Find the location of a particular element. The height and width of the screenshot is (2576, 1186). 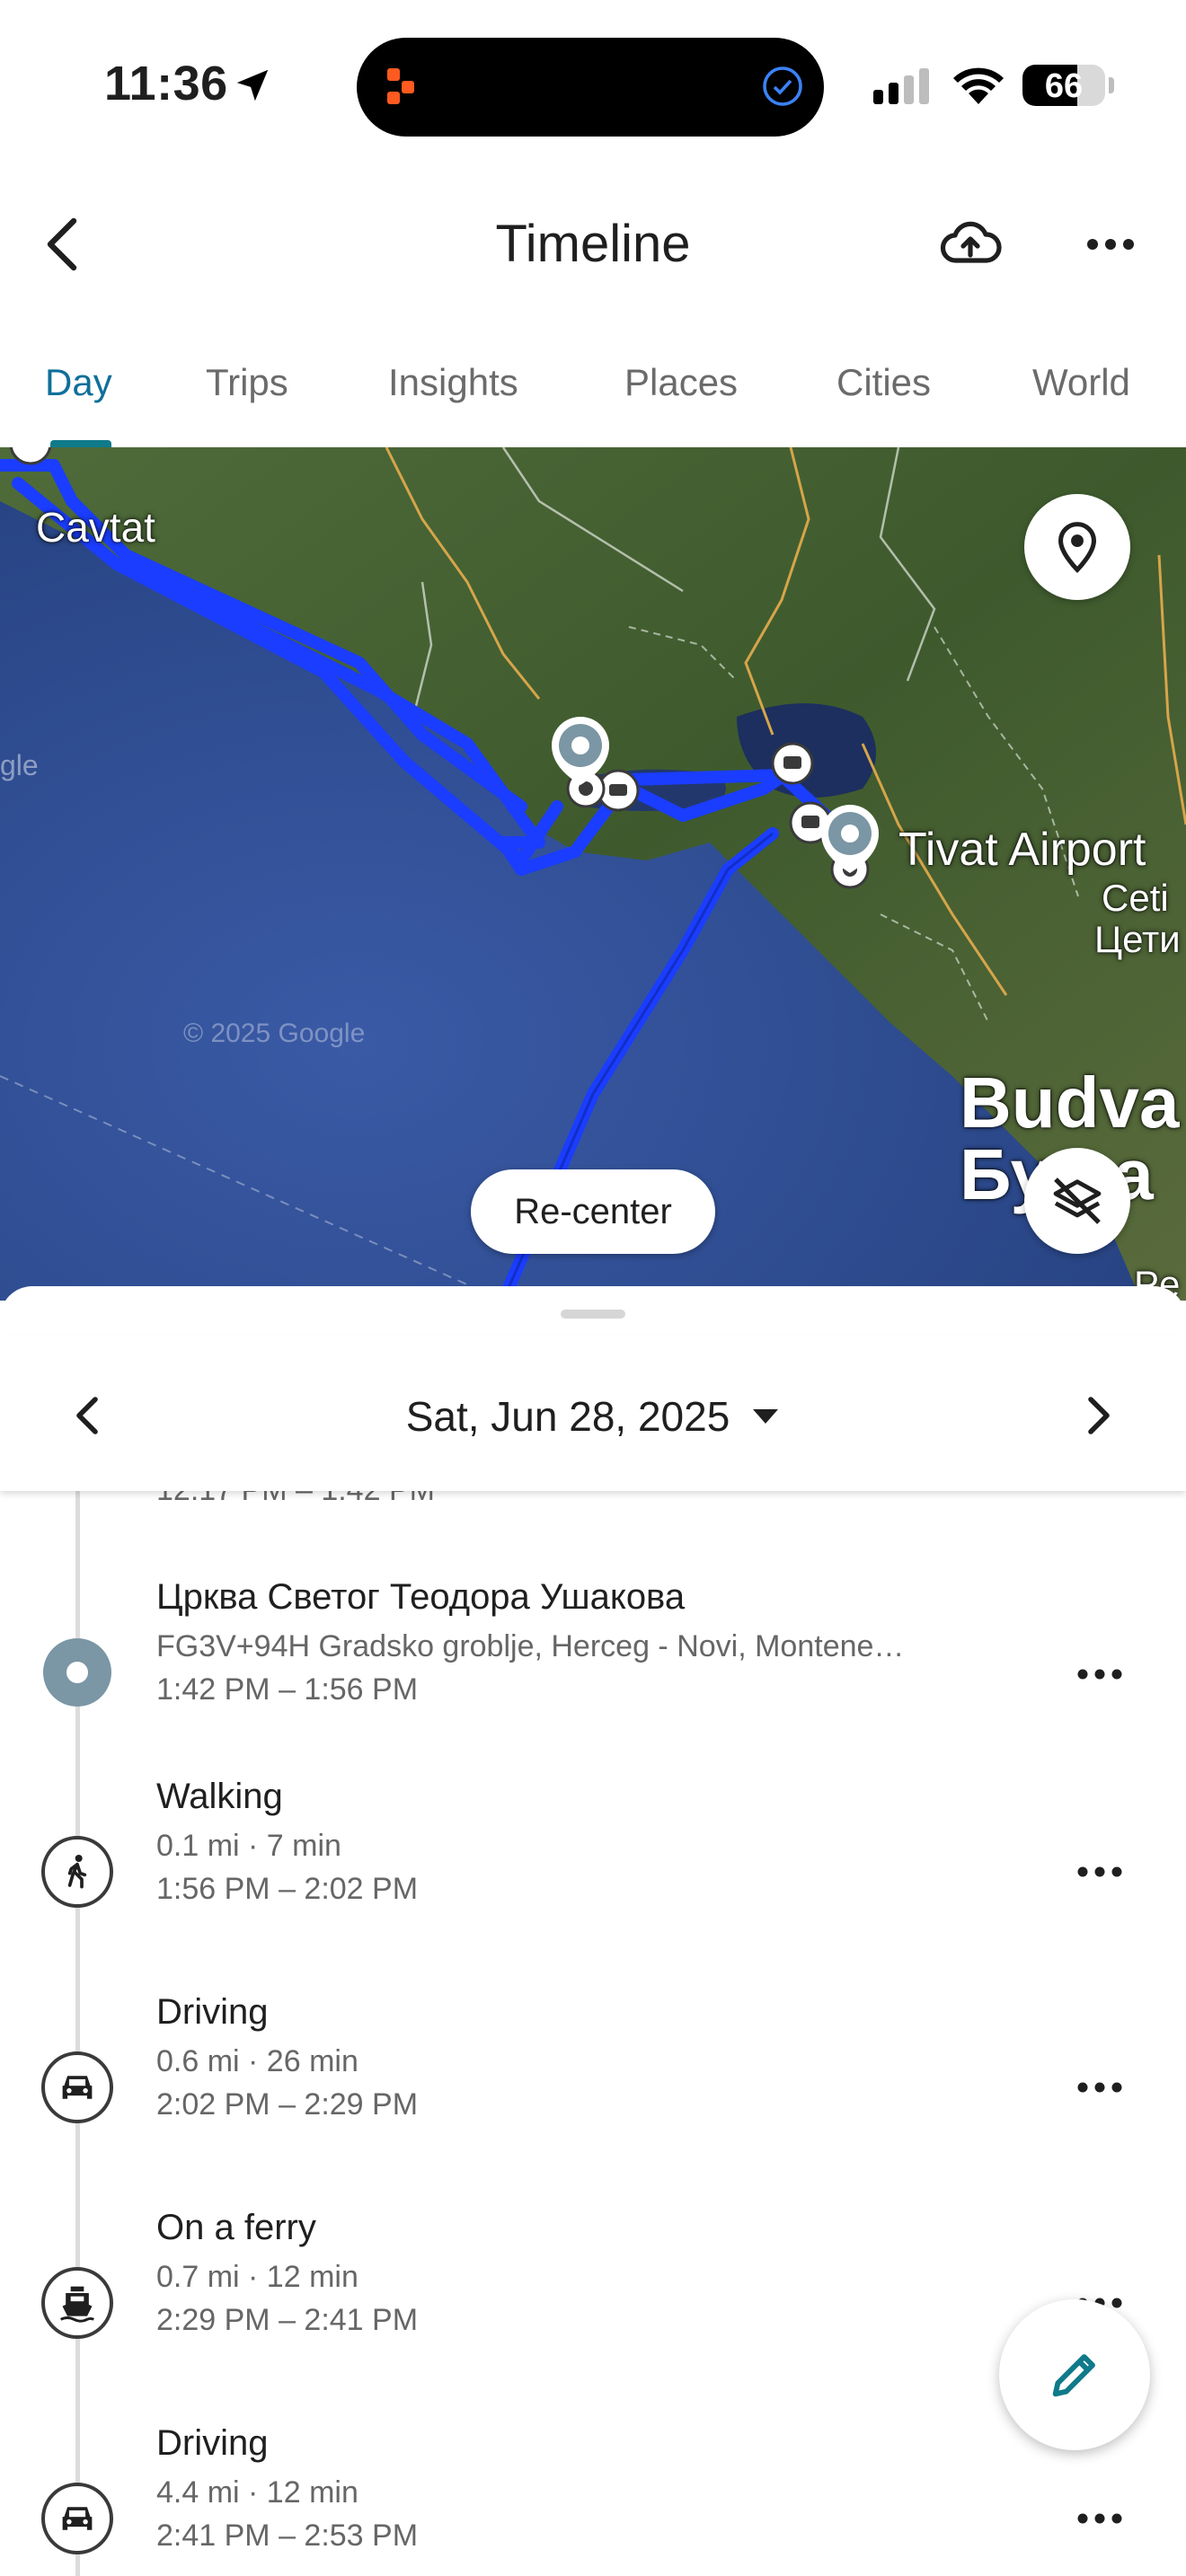

recenter-button: Re-center is located at coordinates (593, 1211).